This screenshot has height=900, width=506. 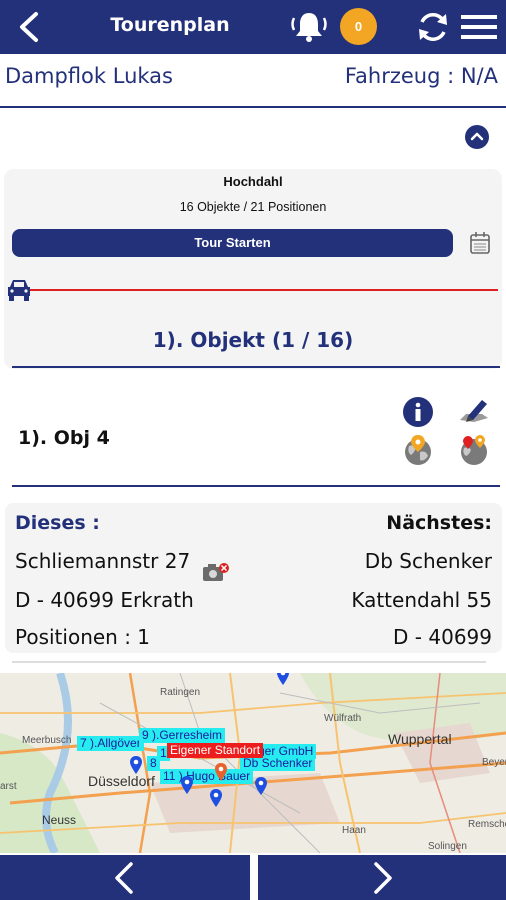 I want to click on next-stop-label: Nächstes:, so click(x=439, y=523).